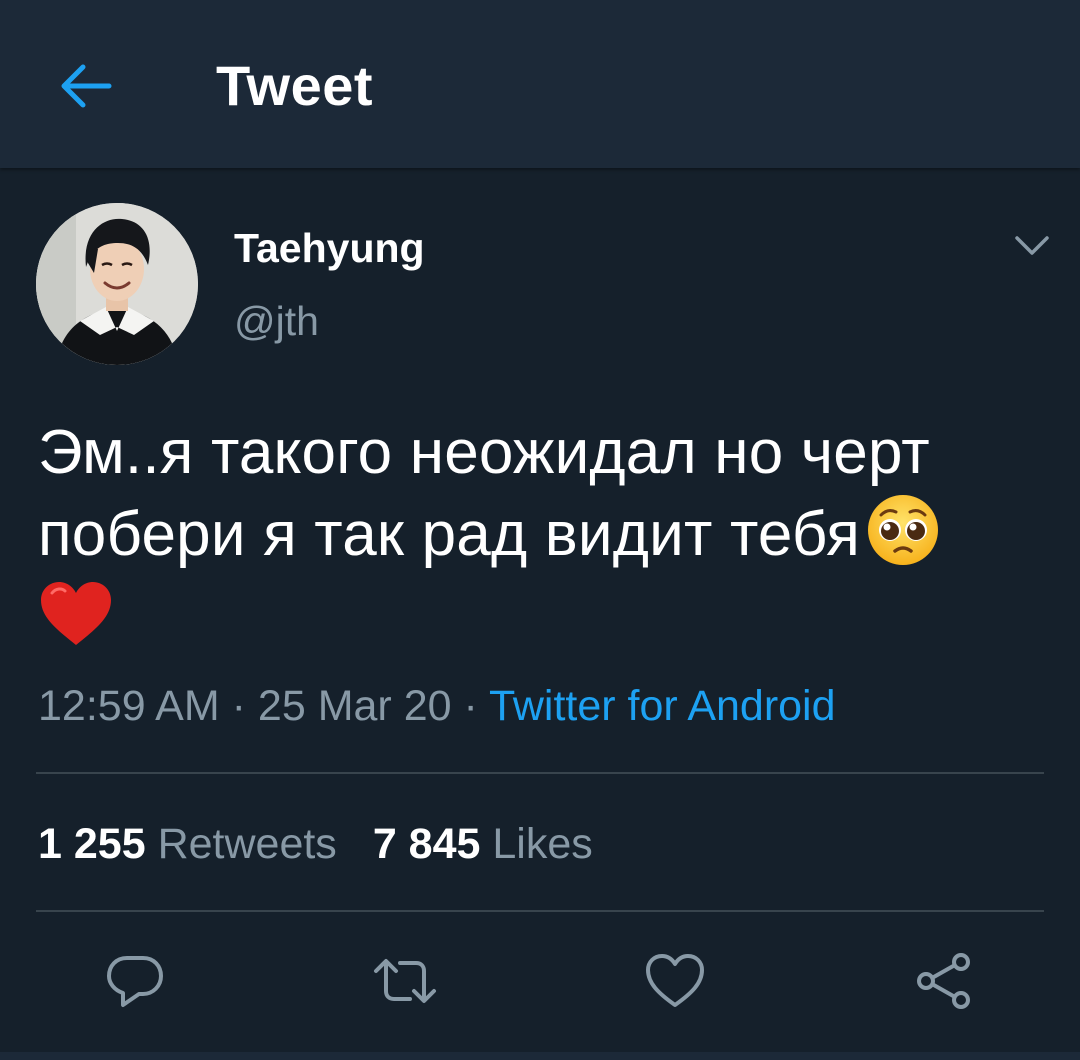 Image resolution: width=1080 pixels, height=1060 pixels. I want to click on retweets-label: Retweets, so click(247, 844).